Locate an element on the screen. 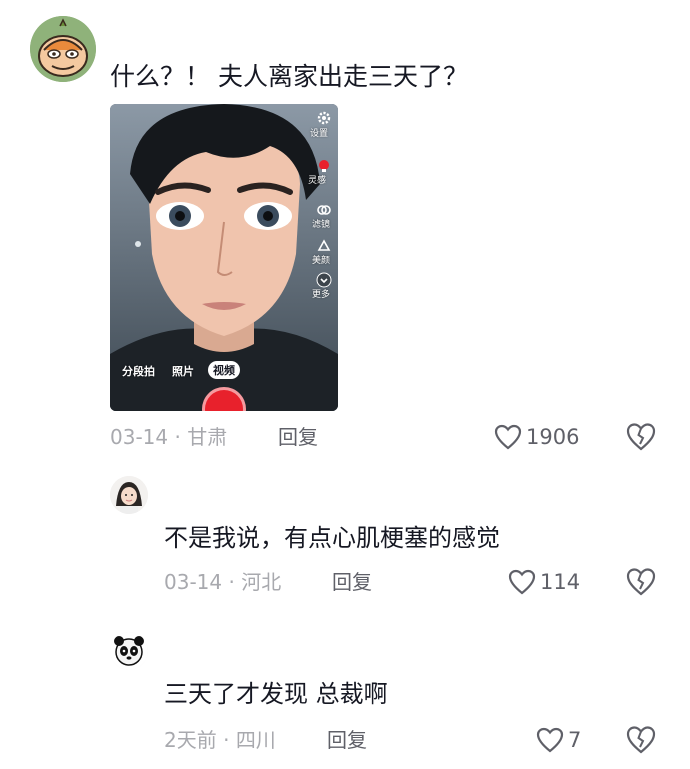 Image resolution: width=690 pixels, height=769 pixels. reply-1-meta: 03-14 · 河北 is located at coordinates (222, 582).